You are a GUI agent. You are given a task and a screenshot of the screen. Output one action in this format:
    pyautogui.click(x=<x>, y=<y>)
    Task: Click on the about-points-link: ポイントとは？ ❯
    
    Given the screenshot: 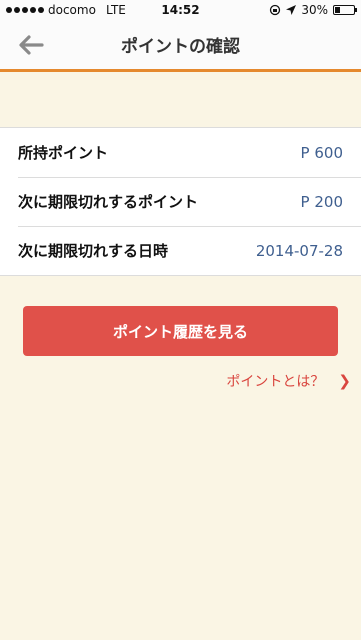 What is the action you would take?
    pyautogui.click(x=180, y=381)
    